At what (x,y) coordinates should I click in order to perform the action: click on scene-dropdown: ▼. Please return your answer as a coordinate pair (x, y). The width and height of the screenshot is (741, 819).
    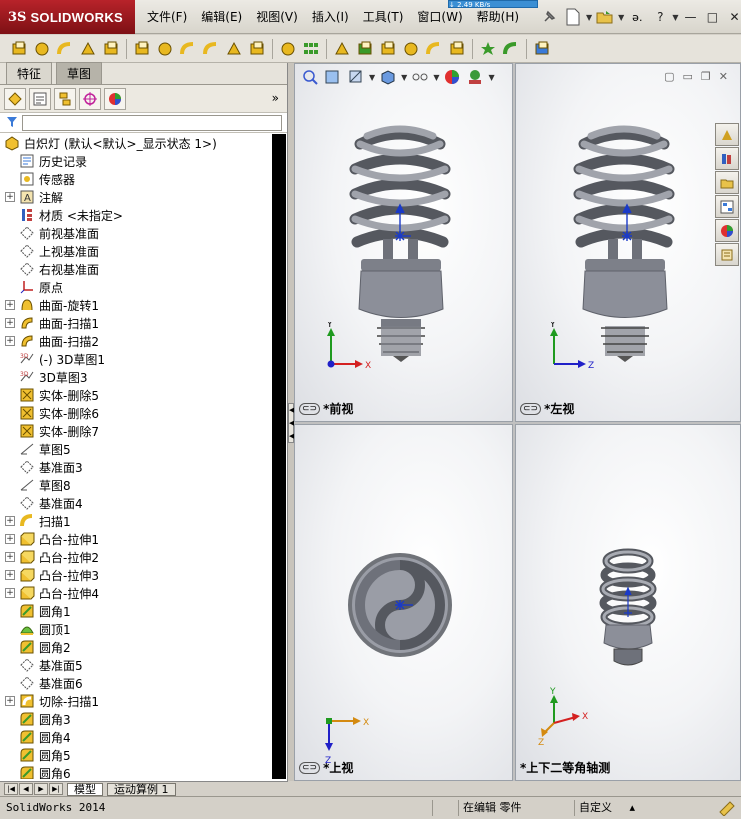
    Looking at the image, I should click on (491, 77).